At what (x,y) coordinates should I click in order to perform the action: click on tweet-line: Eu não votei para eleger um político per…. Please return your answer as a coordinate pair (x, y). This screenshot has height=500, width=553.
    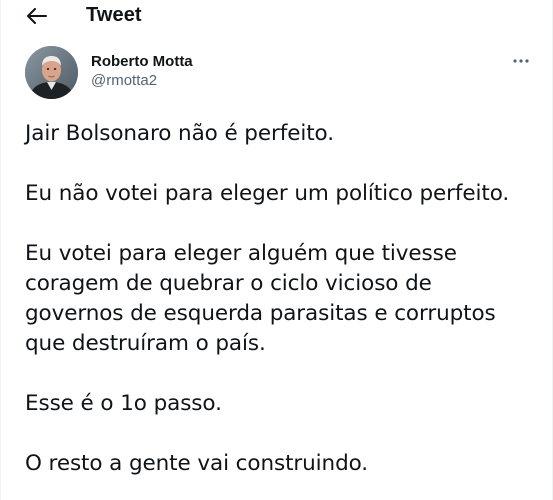
    Looking at the image, I should click on (267, 193).